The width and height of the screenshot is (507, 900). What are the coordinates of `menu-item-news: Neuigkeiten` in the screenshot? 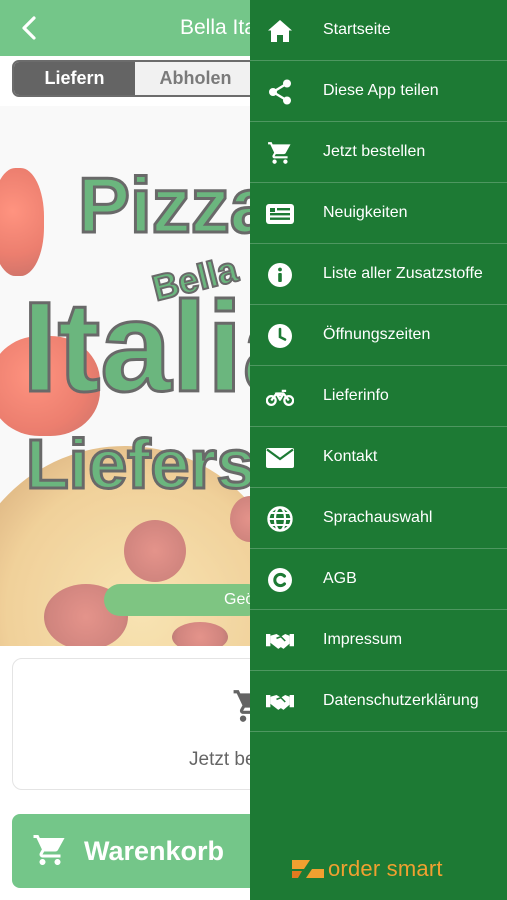 It's located at (378, 213).